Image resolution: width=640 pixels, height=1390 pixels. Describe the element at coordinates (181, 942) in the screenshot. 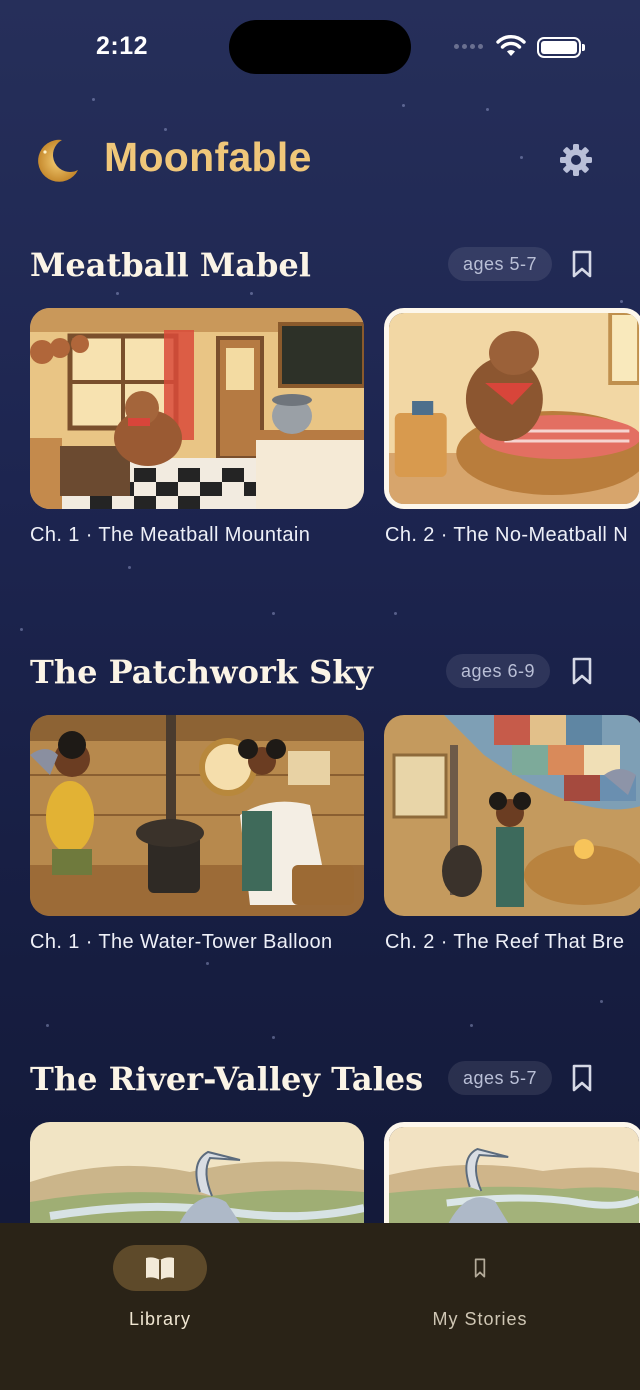

I see `chapter-caption: Ch. 1 · The Water-Tower Balloon` at that location.